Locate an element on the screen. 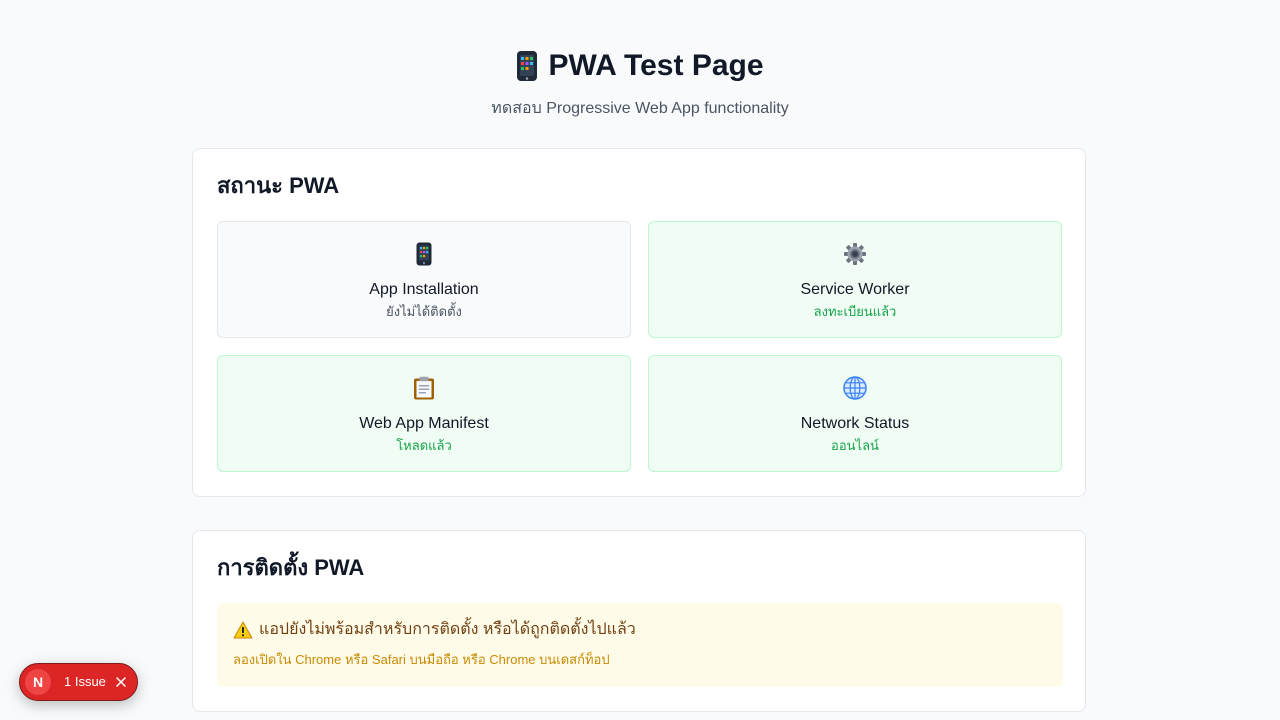  gear-icon is located at coordinates (855, 254).